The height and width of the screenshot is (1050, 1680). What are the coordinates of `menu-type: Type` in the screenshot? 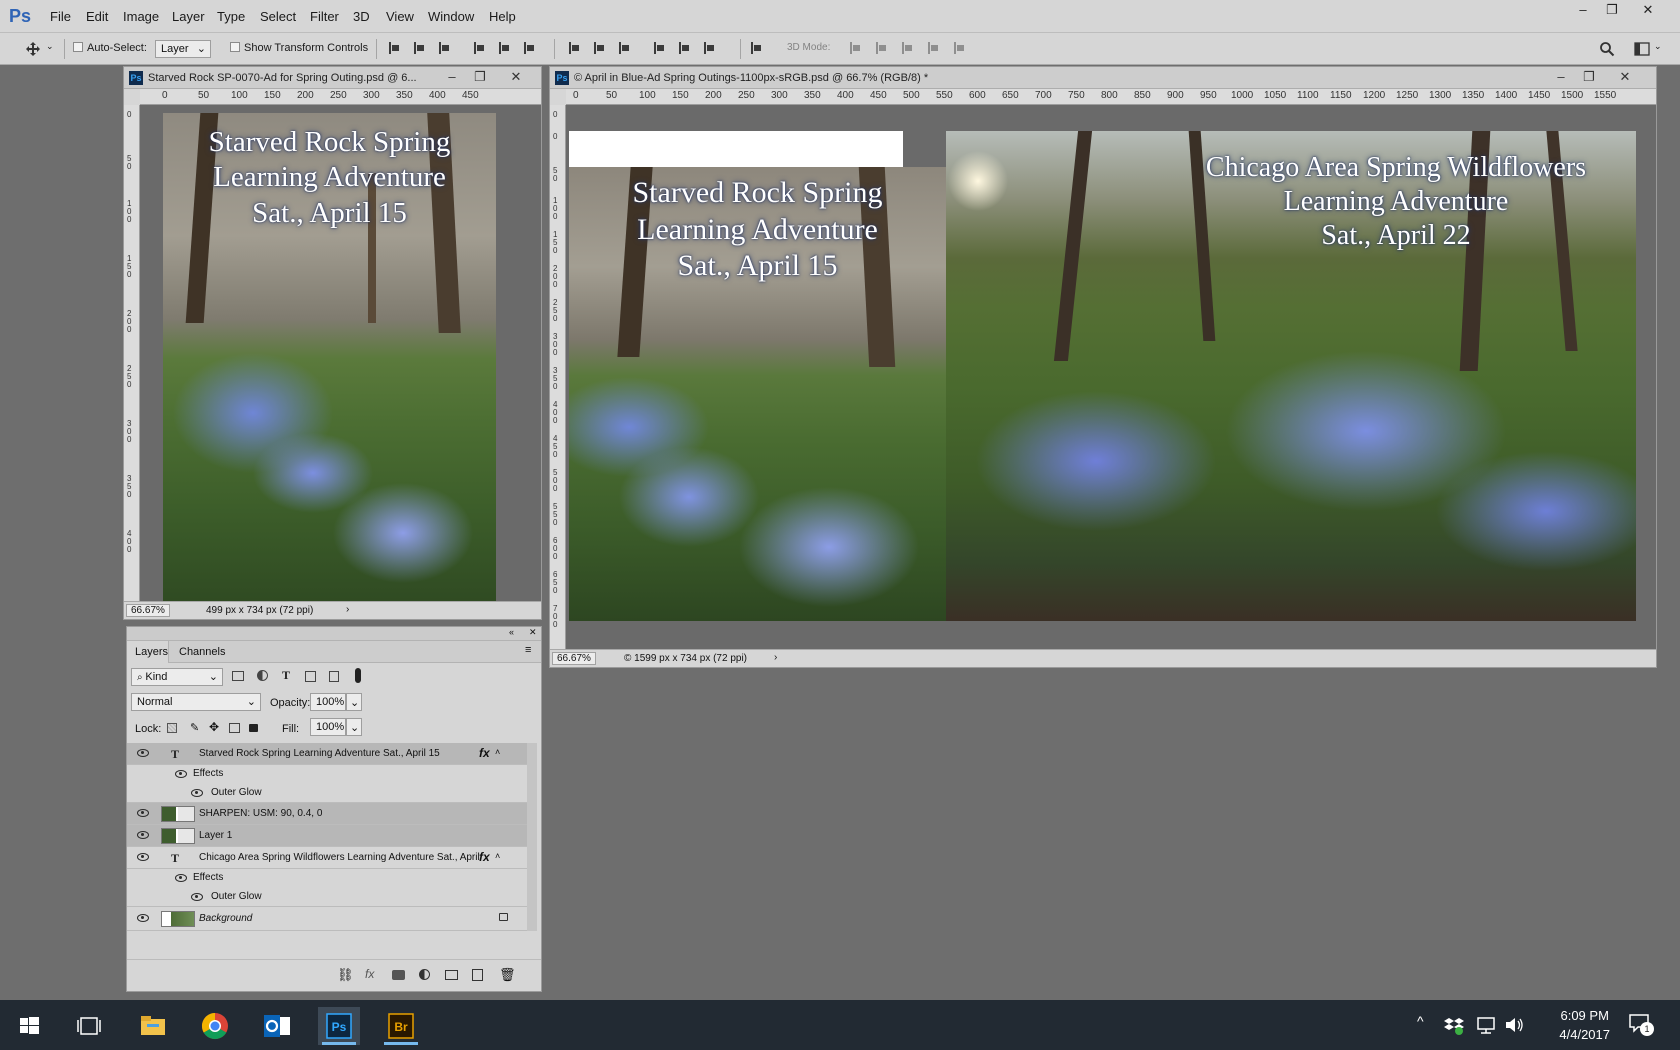 It's located at (231, 16).